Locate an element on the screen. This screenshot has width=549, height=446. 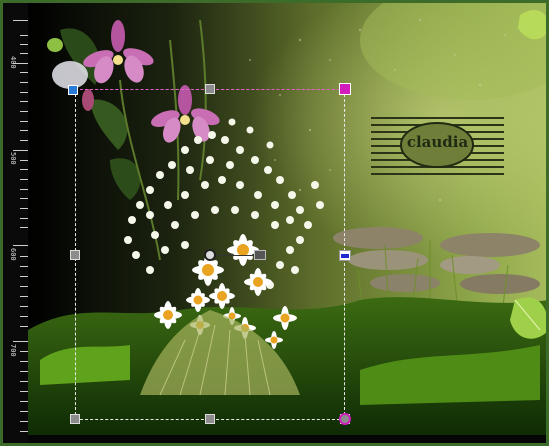
ruler-label-400: 400 is located at coordinates (13, 62).